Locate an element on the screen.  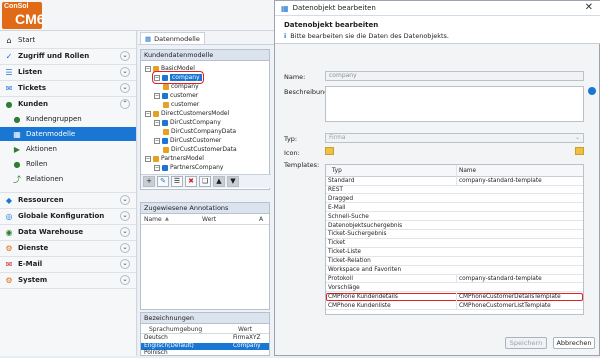
close-icon: ✕ is located at coordinates (589, 7).